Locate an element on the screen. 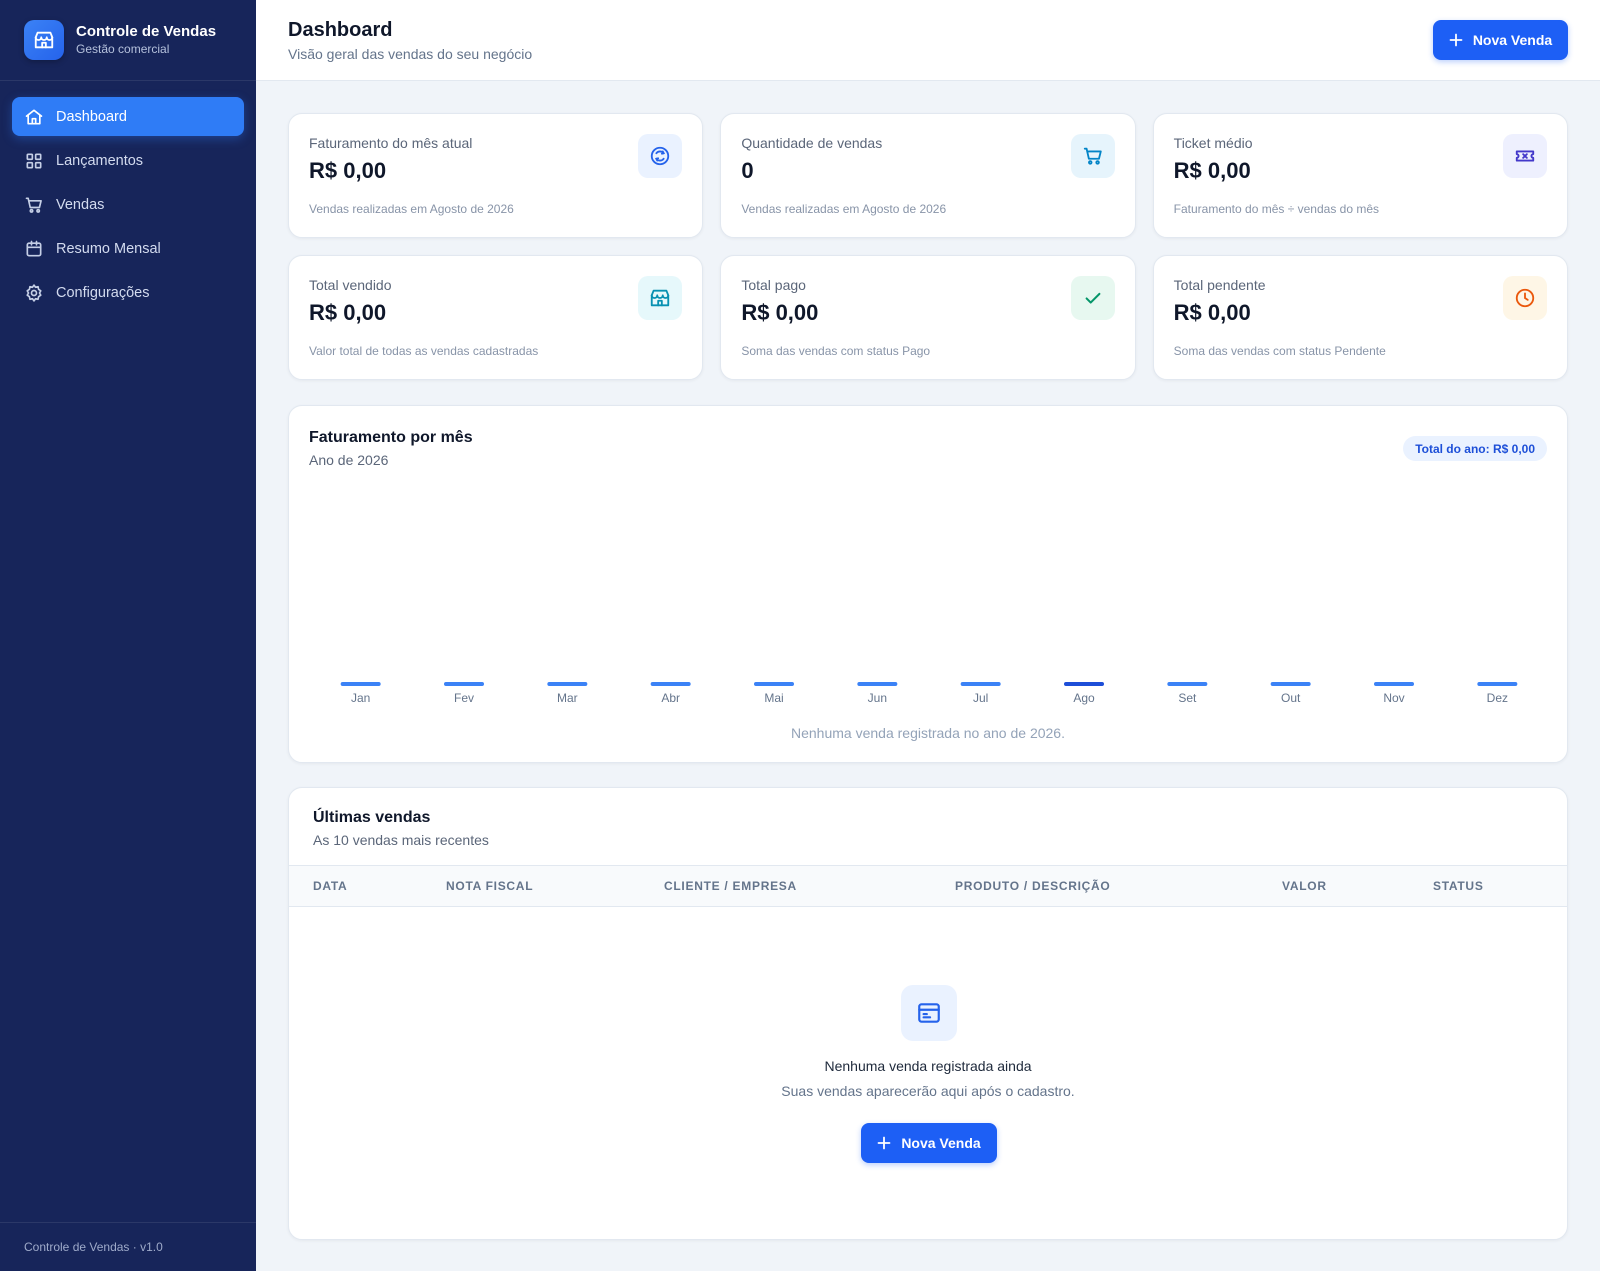 The height and width of the screenshot is (1271, 1600). check-icon is located at coordinates (1092, 298).